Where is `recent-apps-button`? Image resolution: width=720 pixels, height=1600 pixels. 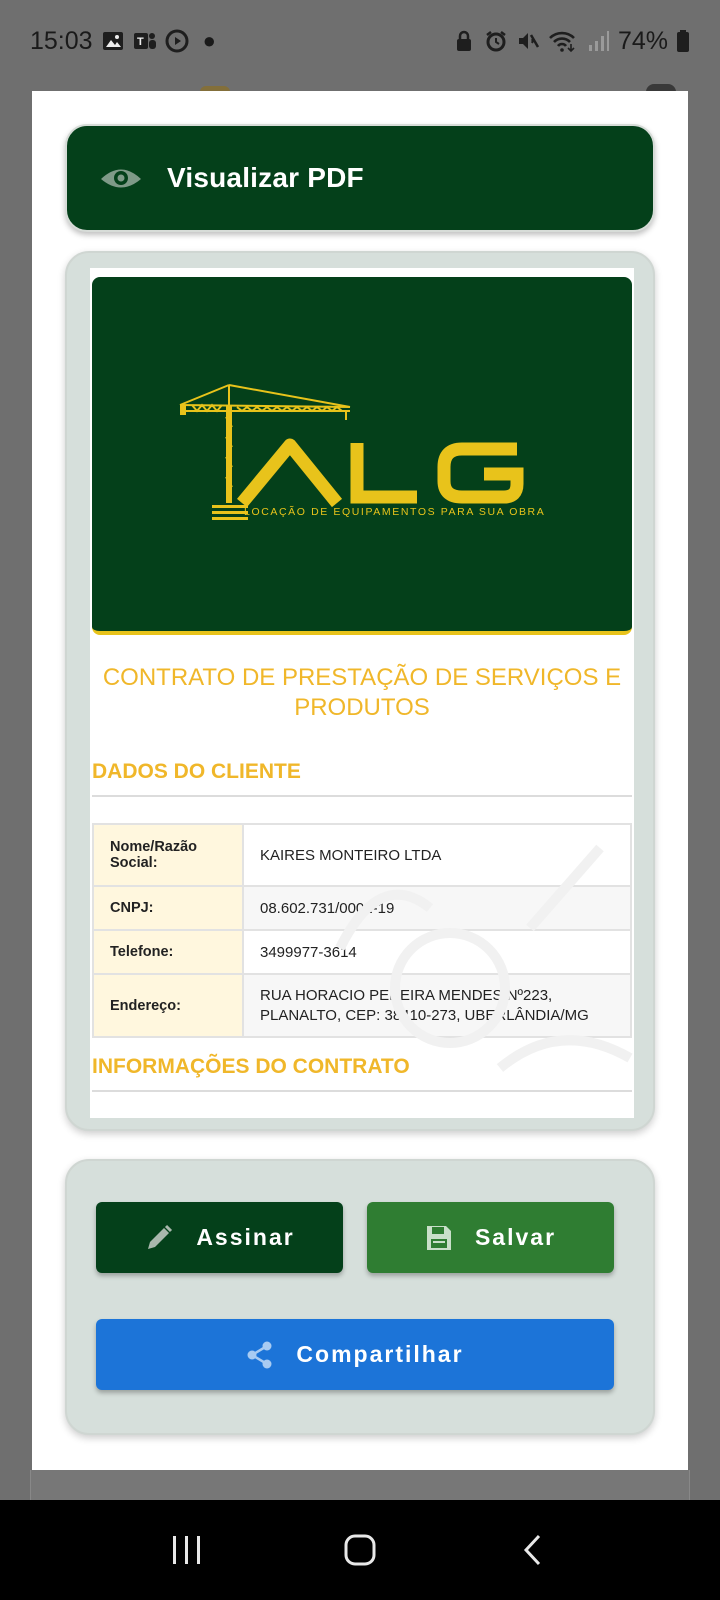 recent-apps-button is located at coordinates (187, 1550).